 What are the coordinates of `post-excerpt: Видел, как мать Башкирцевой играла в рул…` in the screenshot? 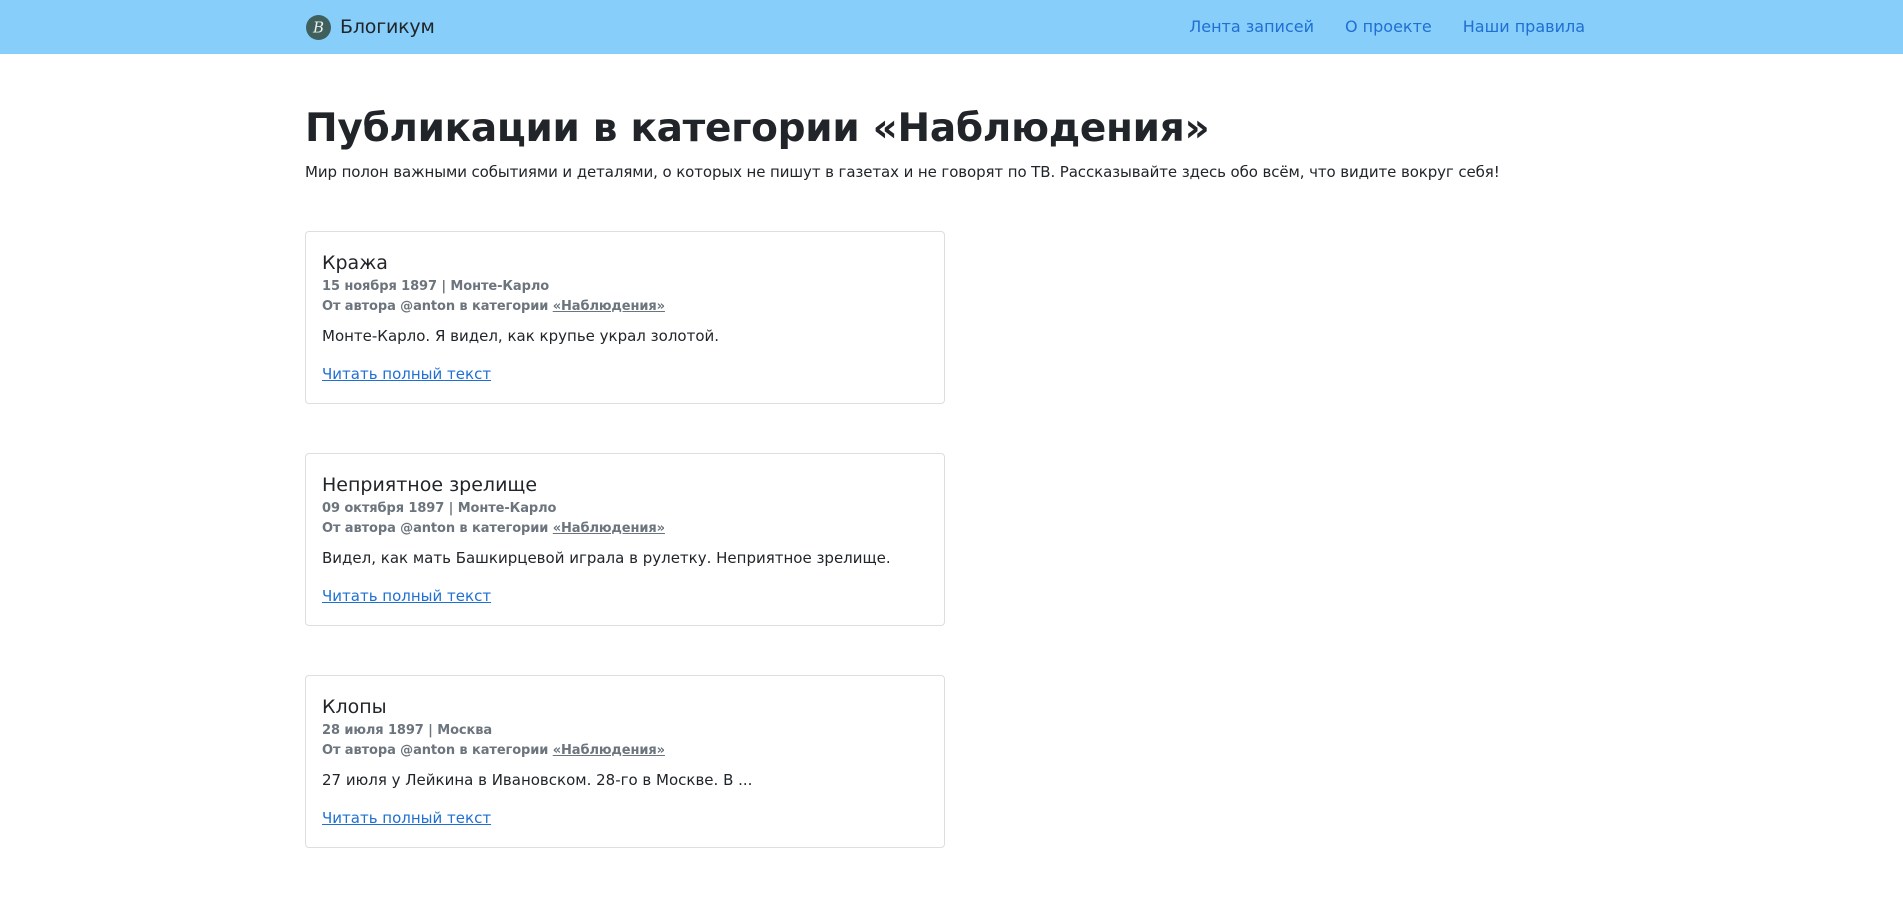 It's located at (606, 558).